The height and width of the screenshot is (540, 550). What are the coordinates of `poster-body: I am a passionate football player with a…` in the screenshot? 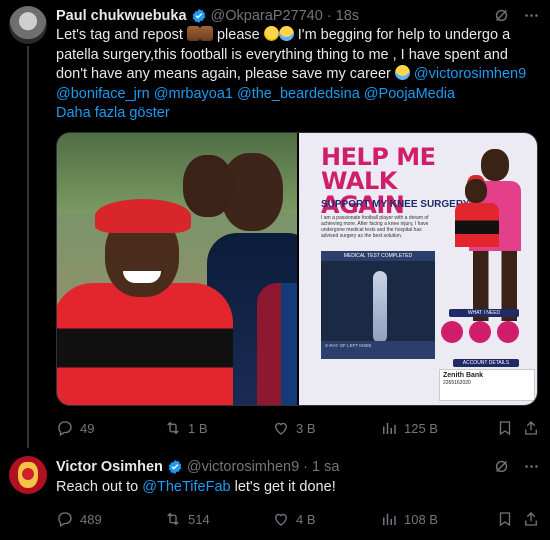 It's located at (375, 227).